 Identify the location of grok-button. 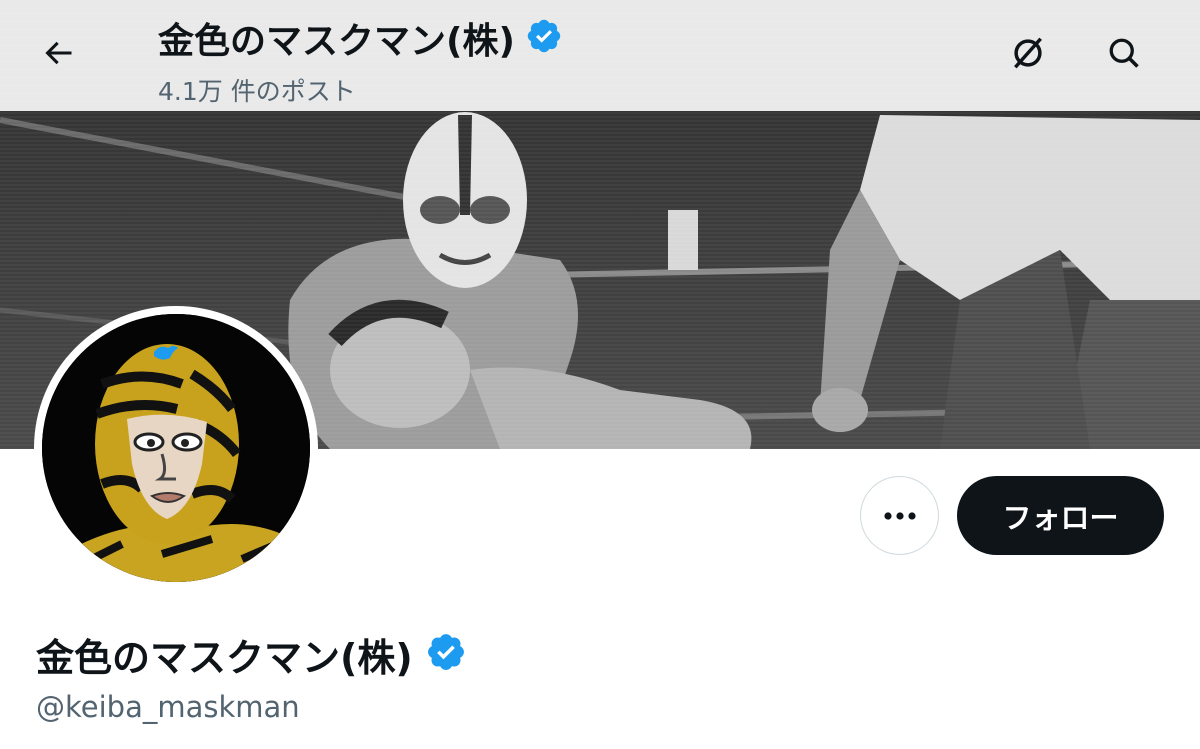
(1028, 55).